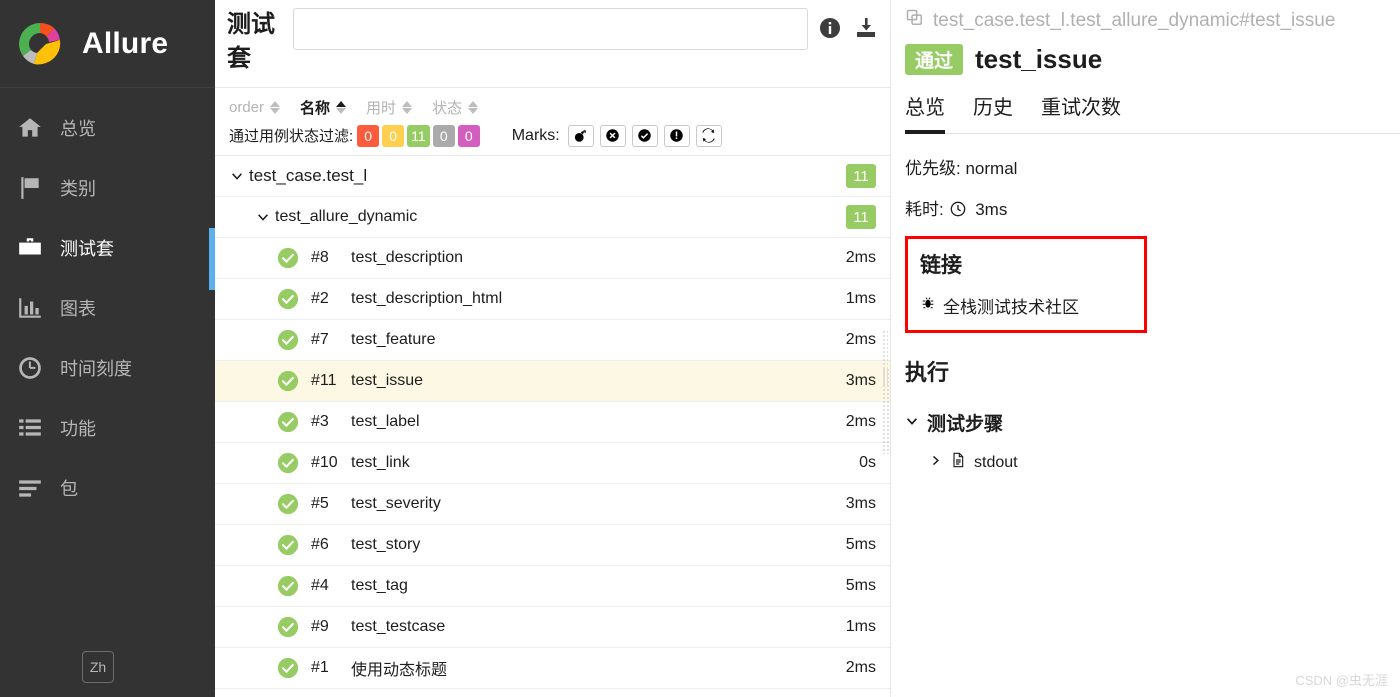  What do you see at coordinates (552, 176) in the screenshot?
I see `tree-root-row: test_case.test_l 11` at bounding box center [552, 176].